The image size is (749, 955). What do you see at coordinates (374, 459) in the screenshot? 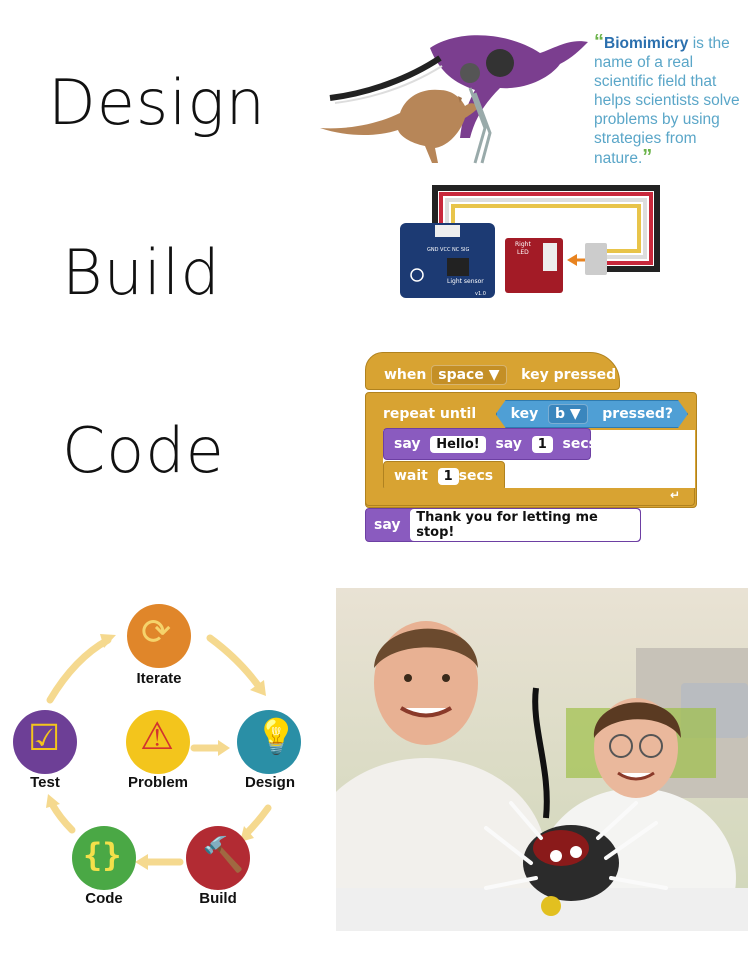
I see `repeat-left-arm` at bounding box center [374, 459].